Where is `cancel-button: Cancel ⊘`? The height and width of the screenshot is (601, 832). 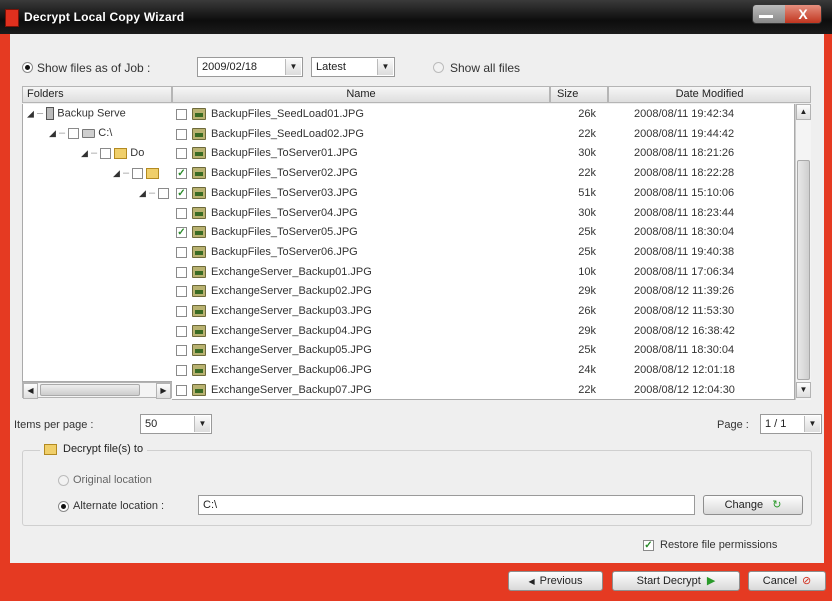 cancel-button: Cancel ⊘ is located at coordinates (787, 581).